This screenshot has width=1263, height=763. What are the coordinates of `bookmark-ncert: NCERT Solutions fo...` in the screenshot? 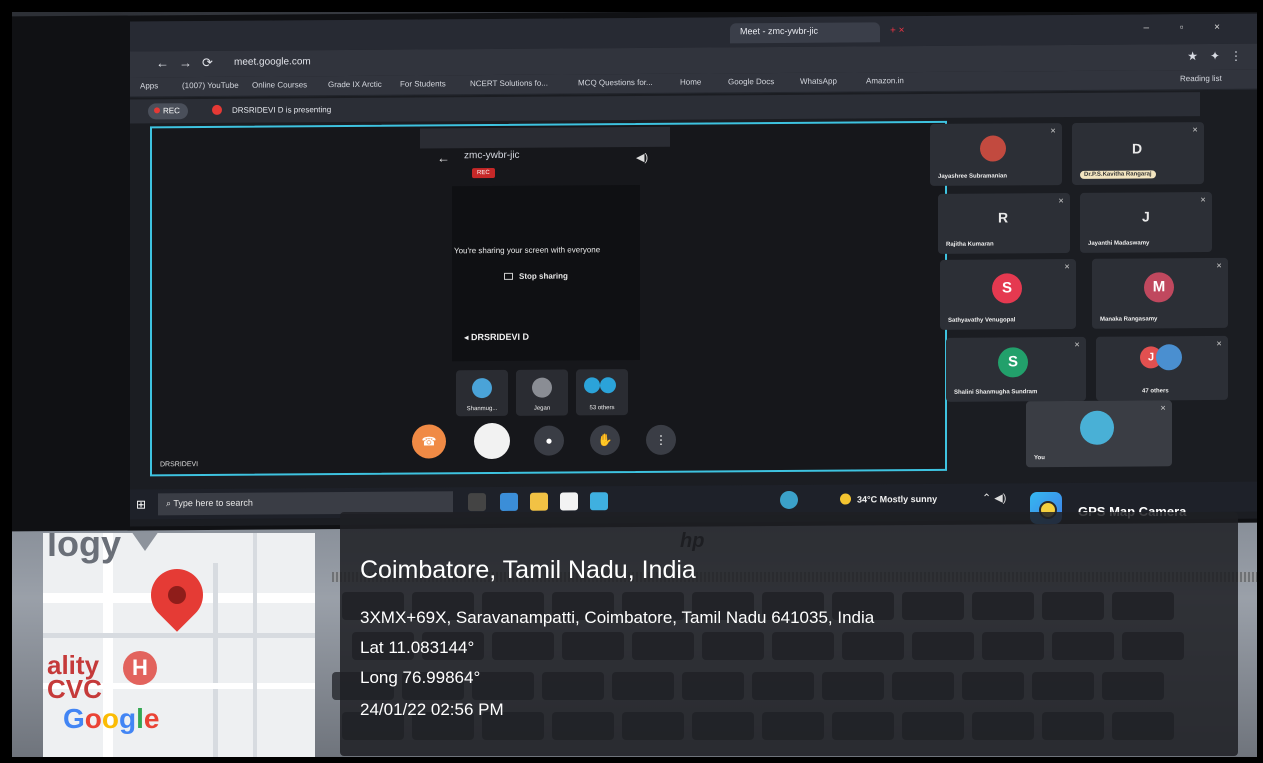 It's located at (509, 84).